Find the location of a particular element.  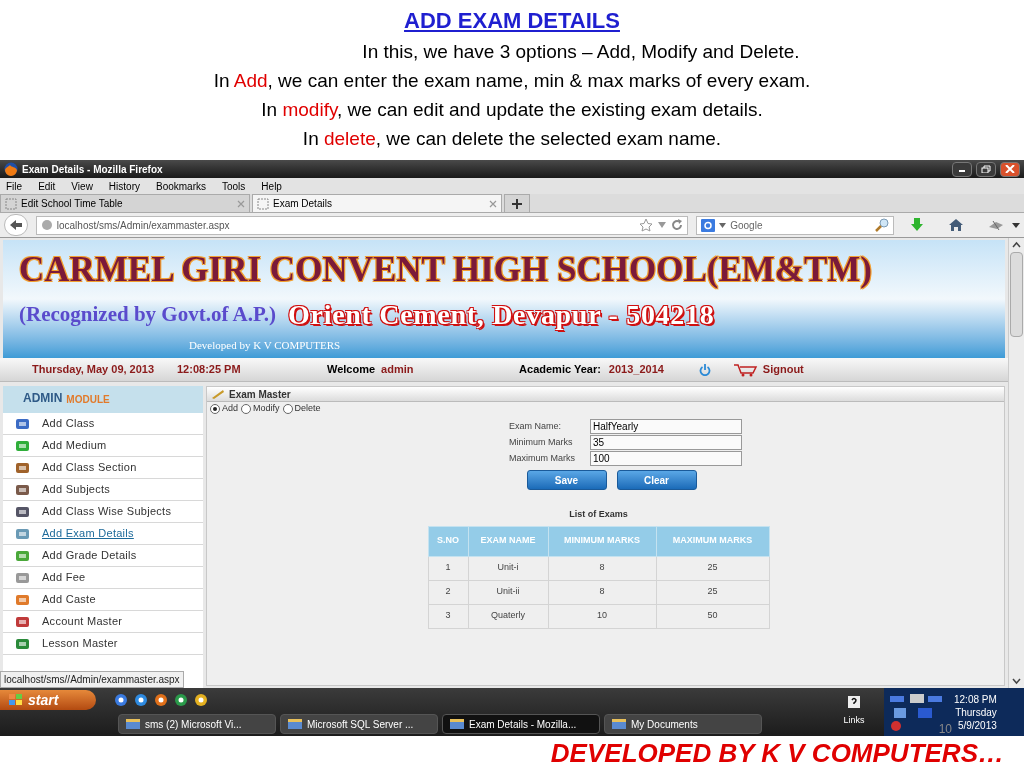

table-cell: 1 is located at coordinates (448, 568).